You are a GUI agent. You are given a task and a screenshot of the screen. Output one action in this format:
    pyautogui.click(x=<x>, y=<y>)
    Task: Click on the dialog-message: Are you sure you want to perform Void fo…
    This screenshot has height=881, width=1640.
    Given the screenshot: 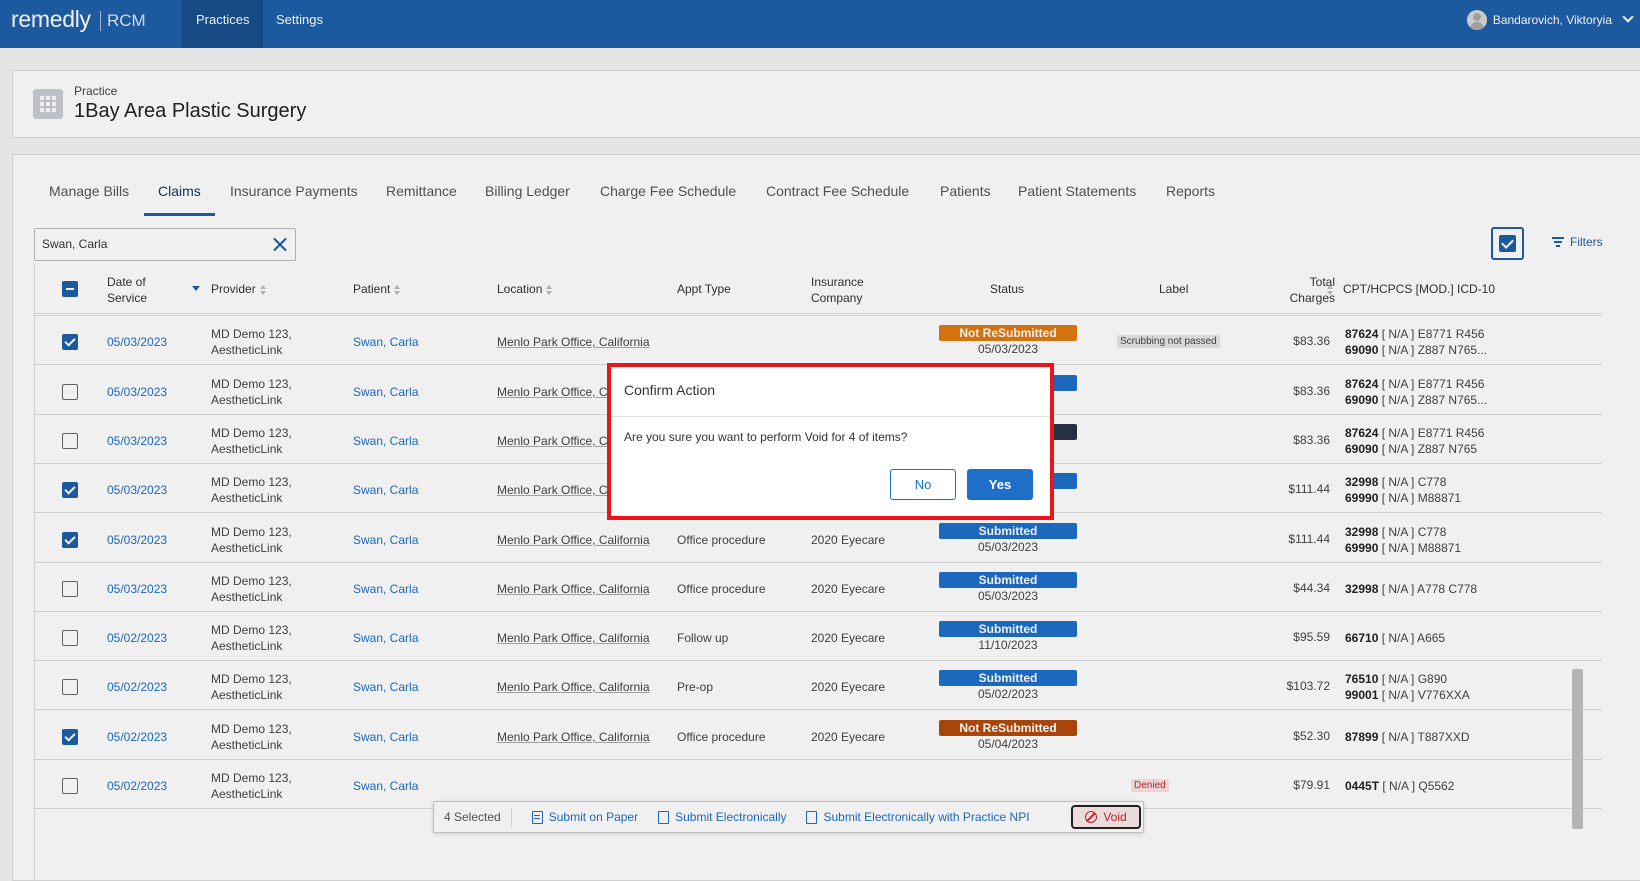 What is the action you would take?
    pyautogui.click(x=766, y=437)
    